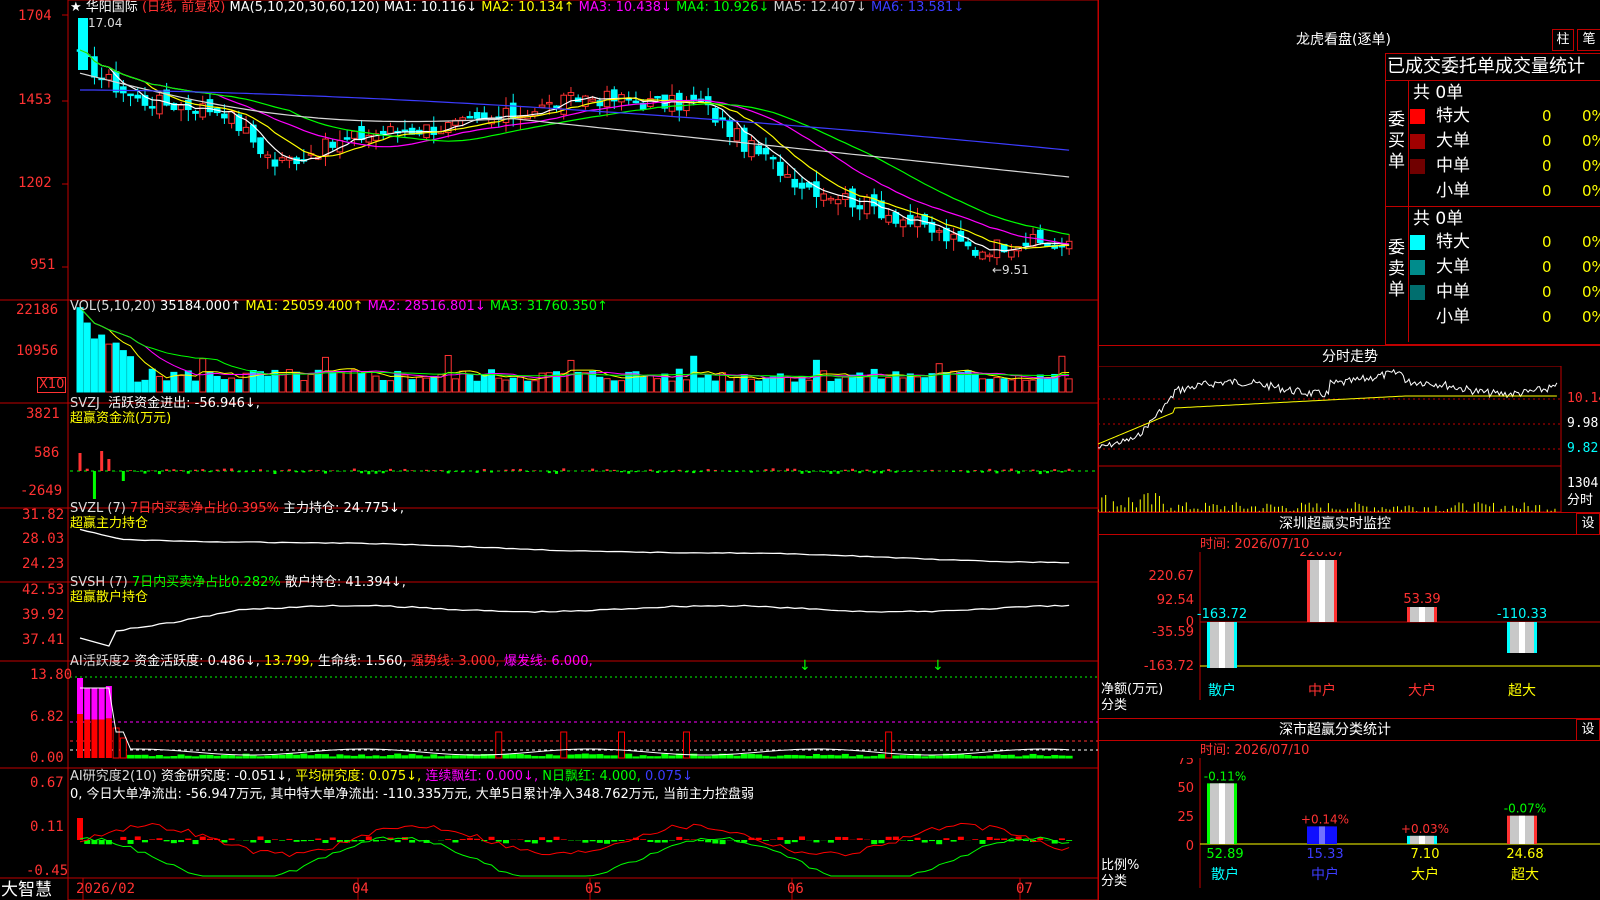 The height and width of the screenshot is (900, 1600). What do you see at coordinates (430, 7) in the screenshot?
I see `ma1-value: MA1: 10.116↓` at bounding box center [430, 7].